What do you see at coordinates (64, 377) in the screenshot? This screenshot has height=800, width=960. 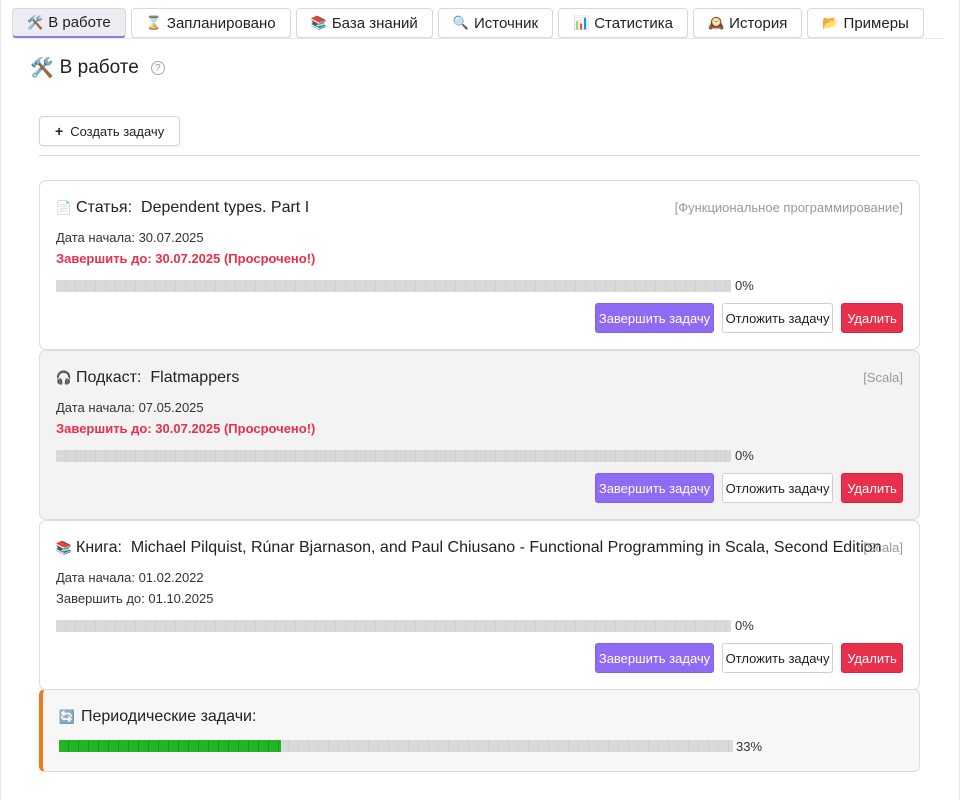 I see `headphones-icon: 🎧` at bounding box center [64, 377].